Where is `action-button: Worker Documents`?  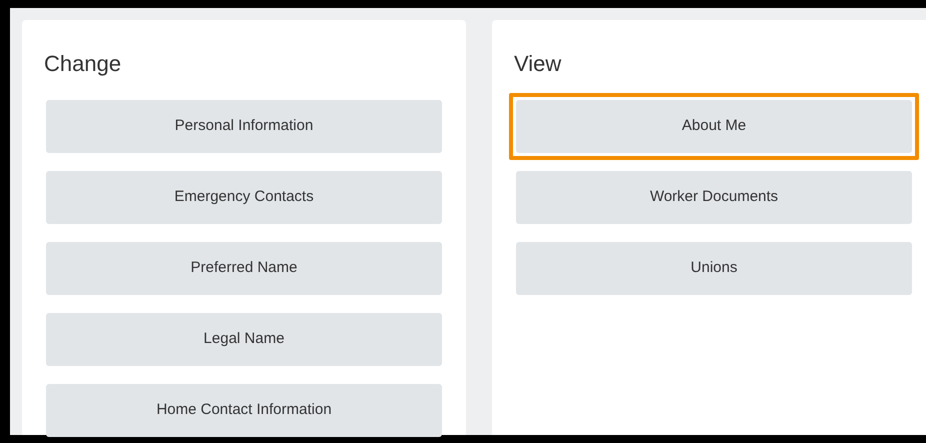
action-button: Worker Documents is located at coordinates (714, 197).